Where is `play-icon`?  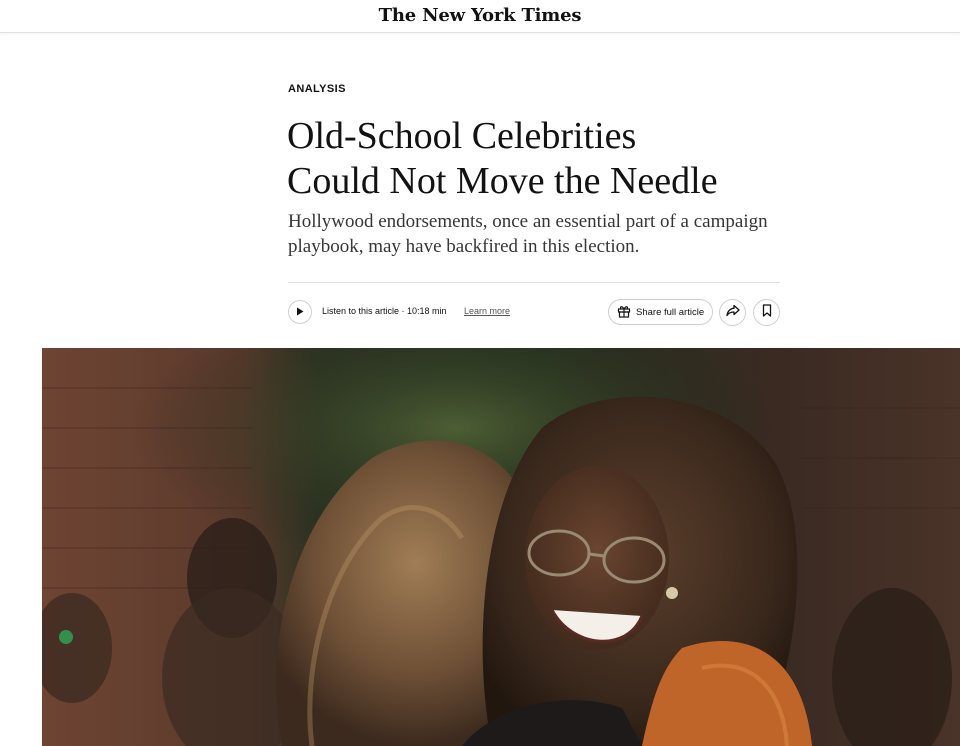
play-icon is located at coordinates (300, 312).